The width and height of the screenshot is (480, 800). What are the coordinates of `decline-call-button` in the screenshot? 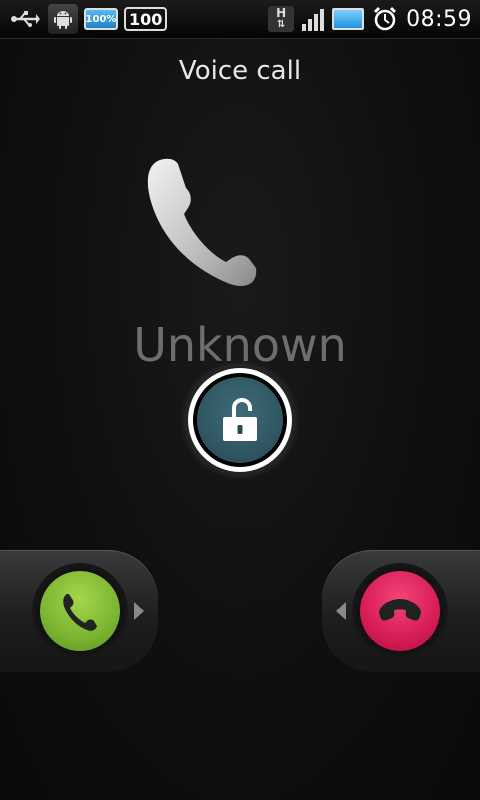 It's located at (400, 611).